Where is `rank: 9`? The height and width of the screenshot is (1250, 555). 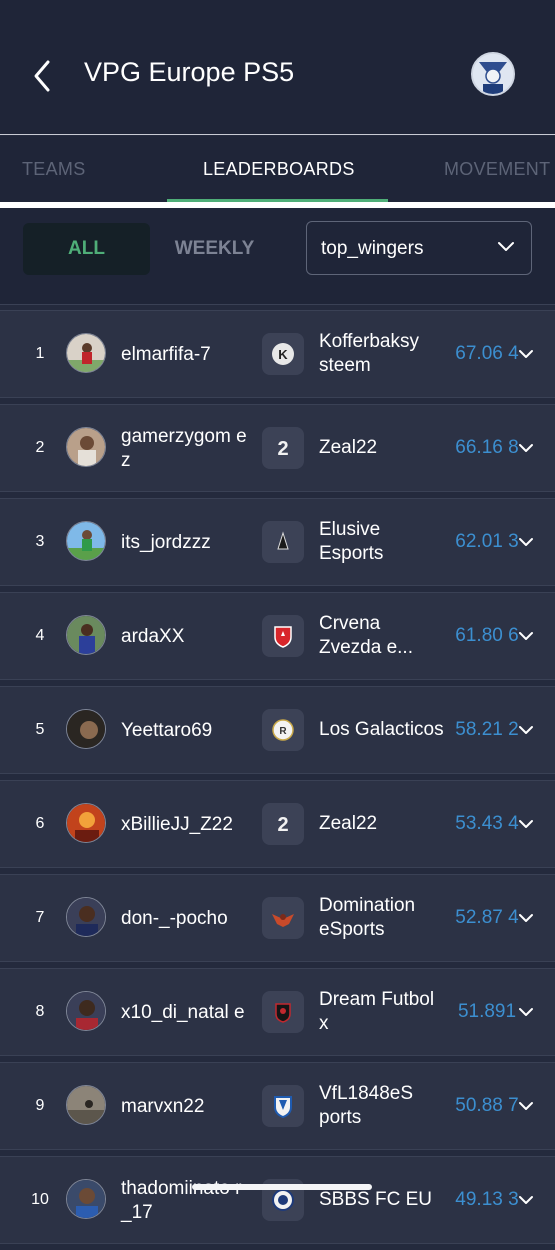 rank: 9 is located at coordinates (40, 1105).